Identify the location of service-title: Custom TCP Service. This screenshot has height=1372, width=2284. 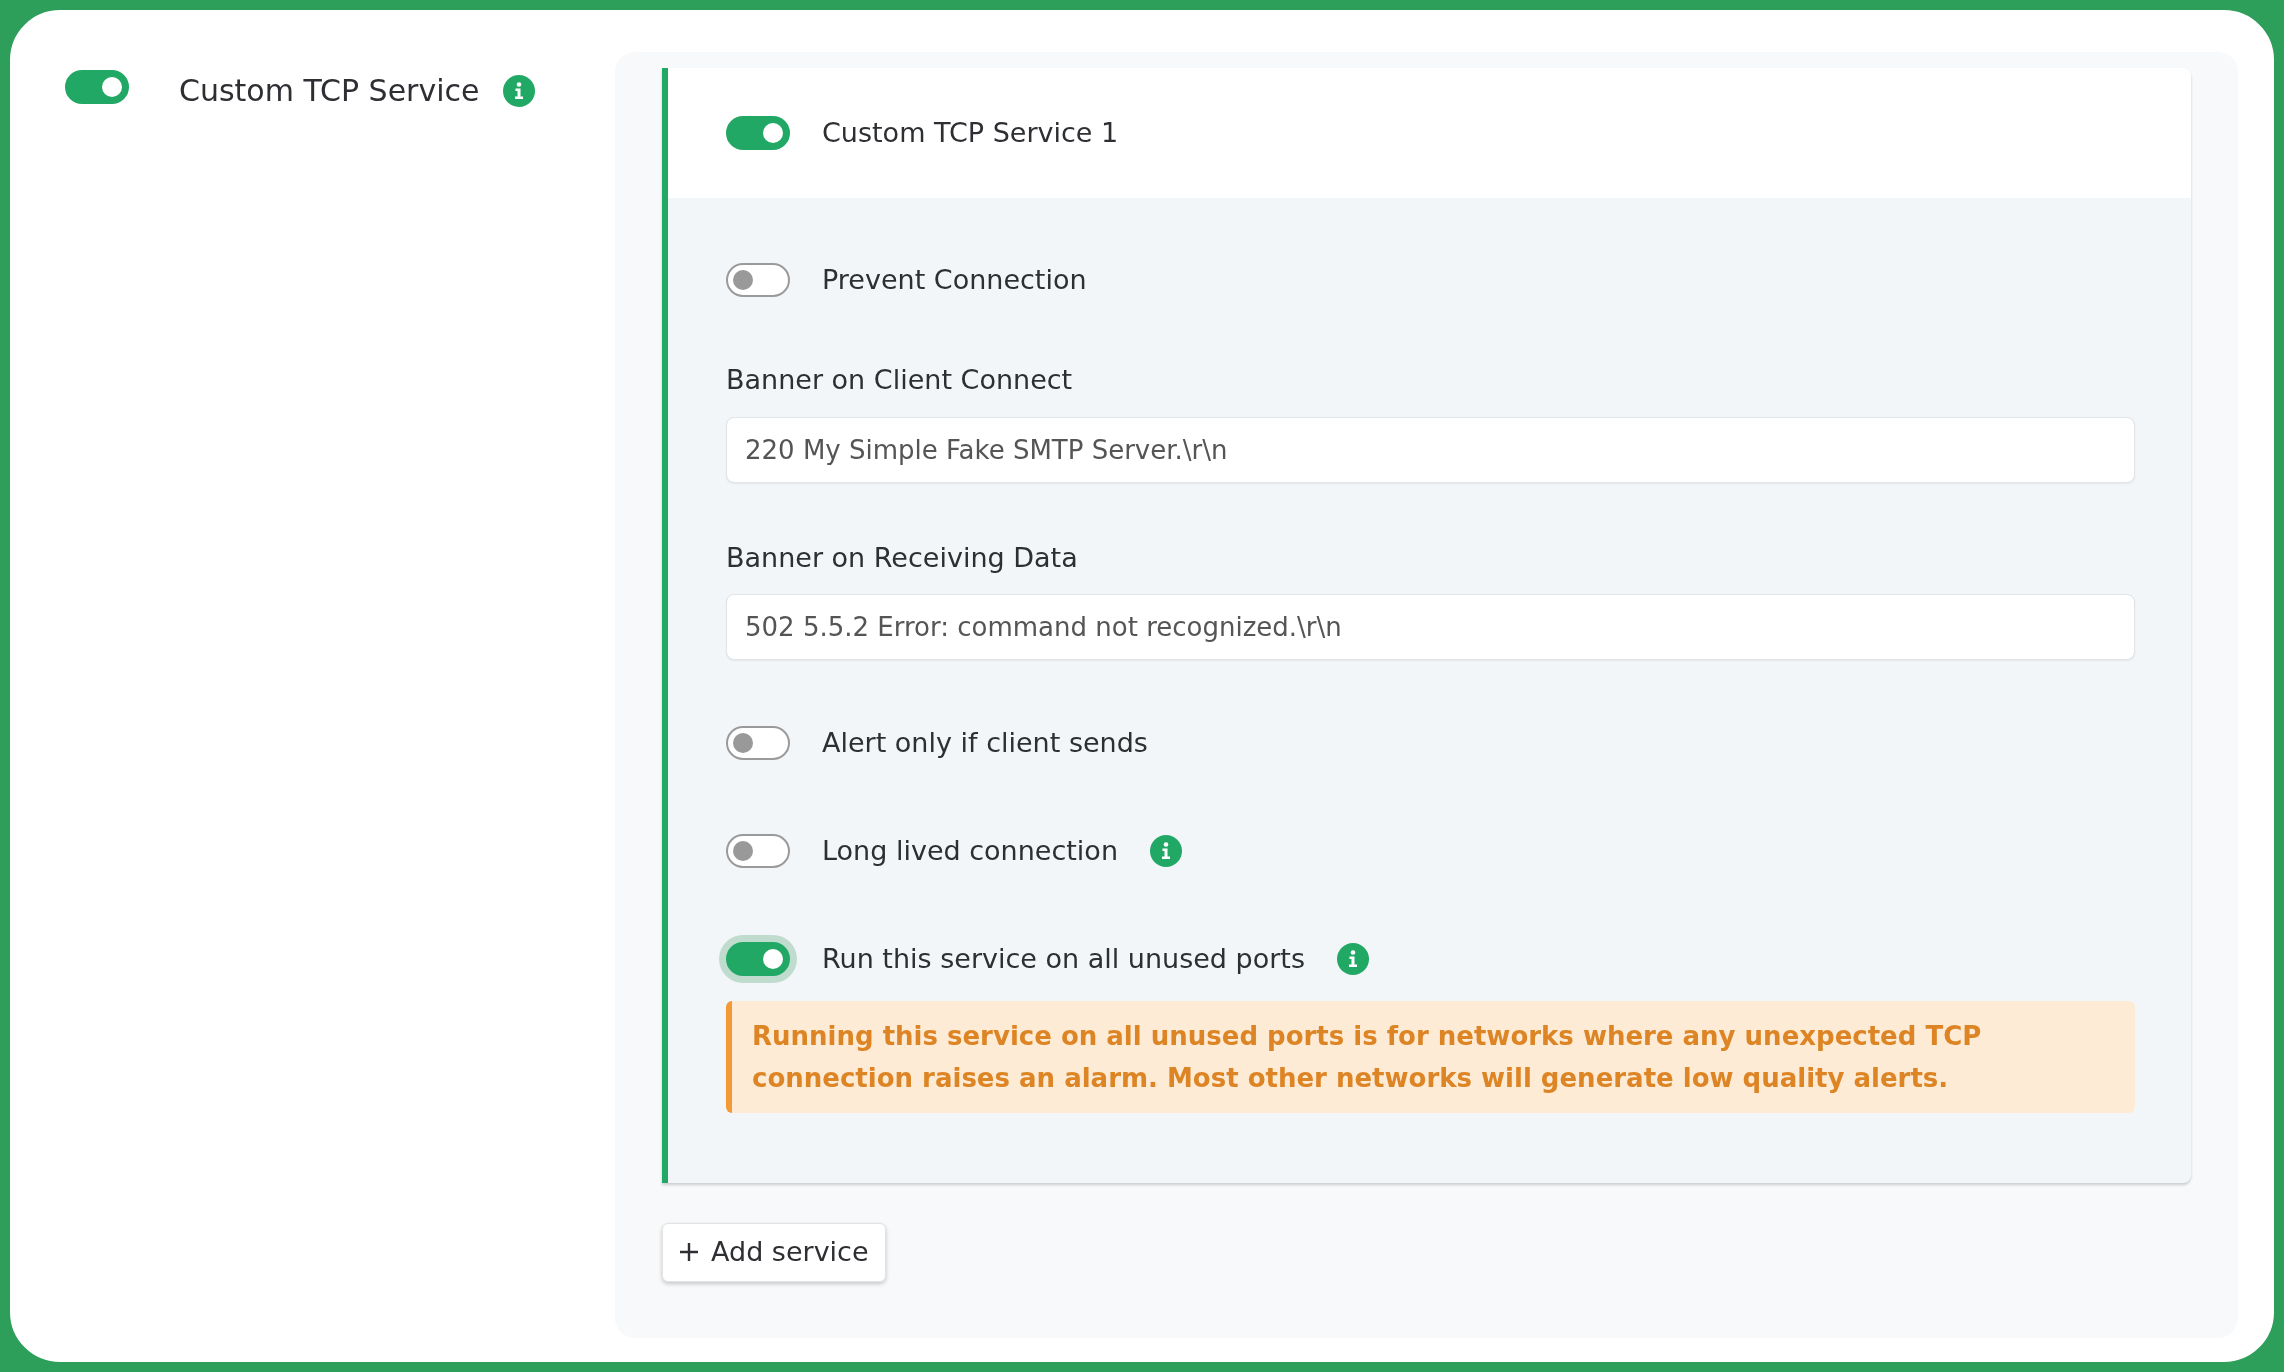
(329, 91).